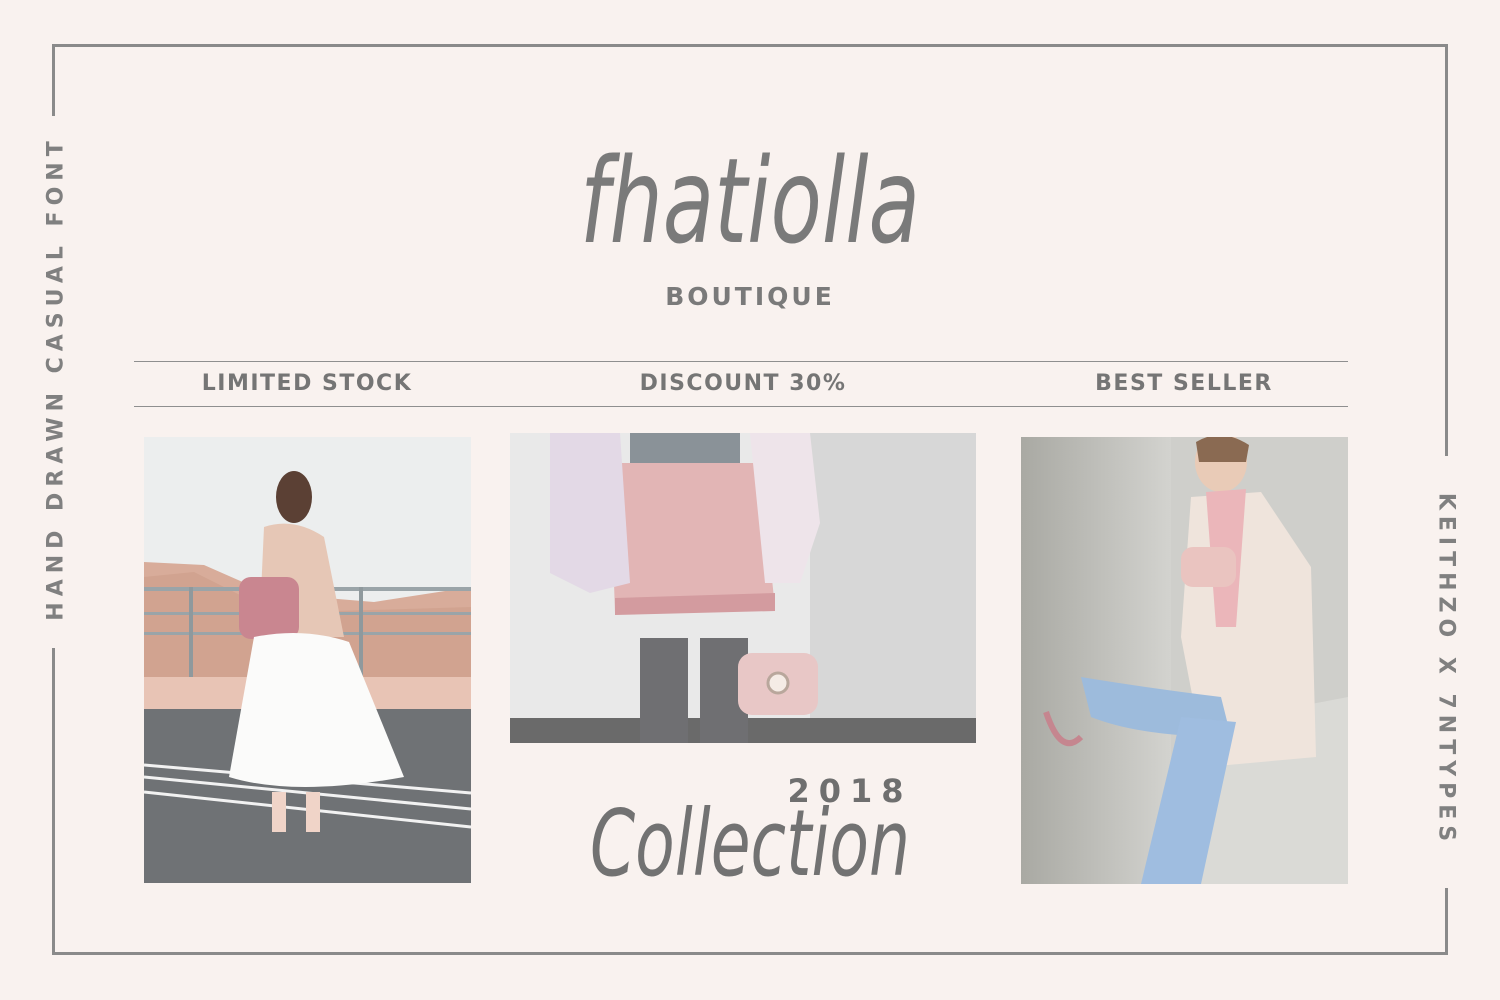  What do you see at coordinates (743, 383) in the screenshot?
I see `tag-discount: DISCOUNT 30%` at bounding box center [743, 383].